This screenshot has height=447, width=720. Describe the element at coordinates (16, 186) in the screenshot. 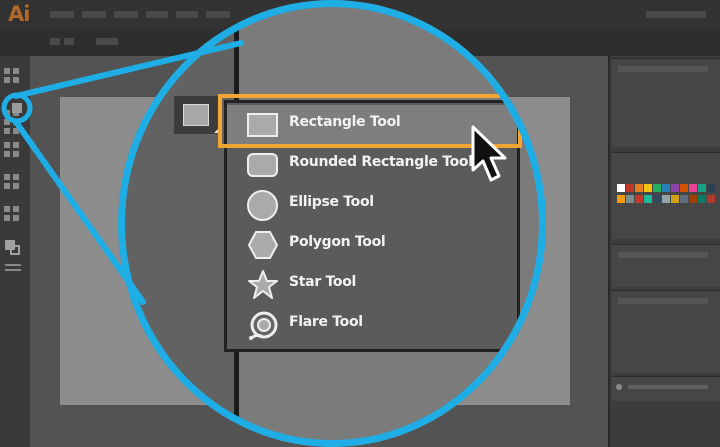

I see `gradient-tool-icon` at that location.